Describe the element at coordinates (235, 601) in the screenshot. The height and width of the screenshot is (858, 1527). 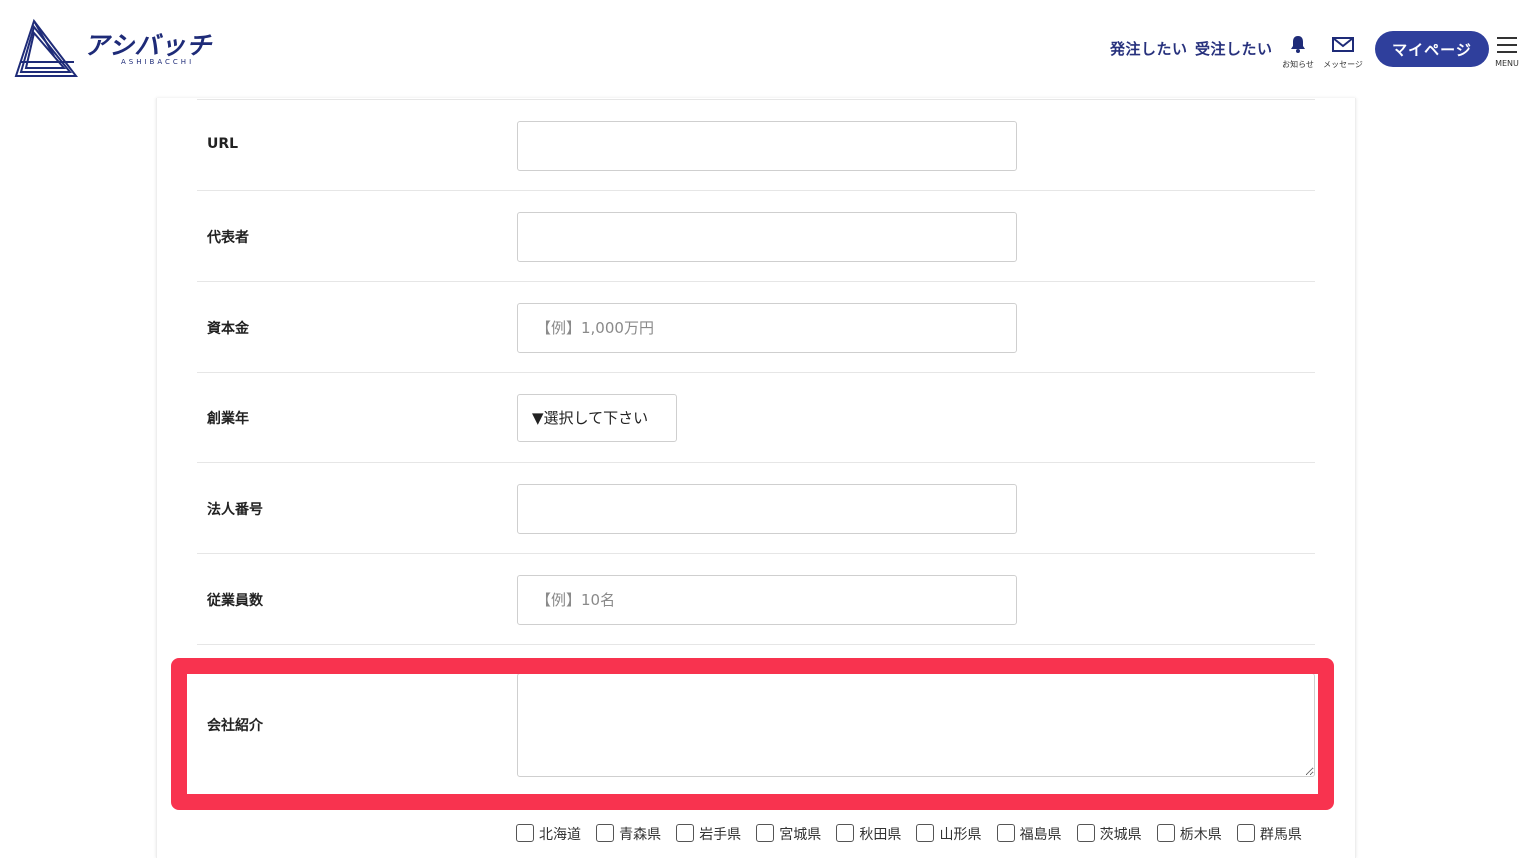
I see `field-label-employees: 従業員数` at that location.